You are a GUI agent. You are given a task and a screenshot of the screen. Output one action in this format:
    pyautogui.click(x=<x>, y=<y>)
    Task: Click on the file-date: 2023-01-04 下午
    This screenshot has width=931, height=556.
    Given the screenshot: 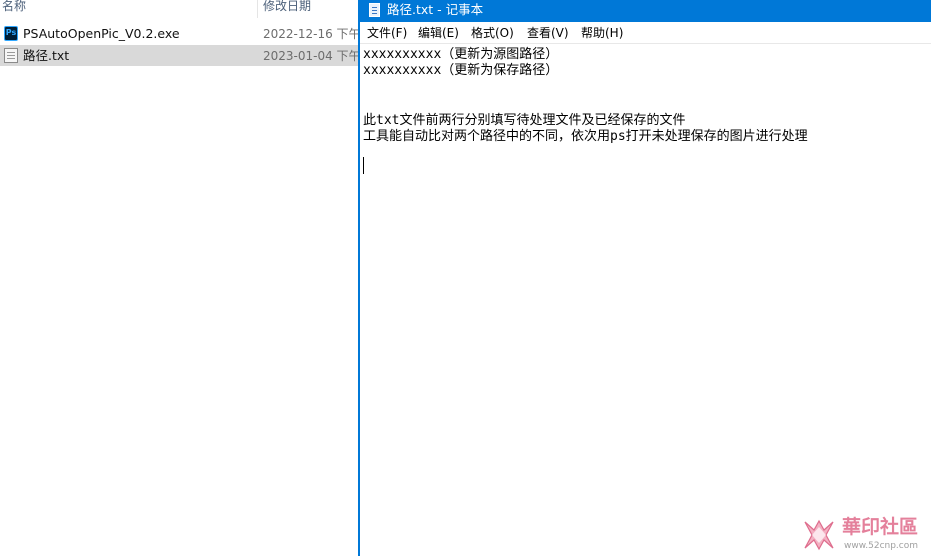 What is the action you would take?
    pyautogui.click(x=310, y=56)
    